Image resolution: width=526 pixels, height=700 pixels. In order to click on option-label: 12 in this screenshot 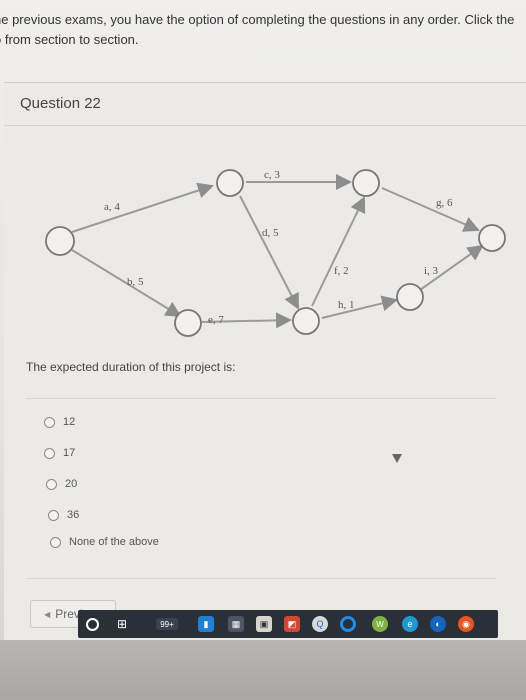, I will do `click(69, 422)`.